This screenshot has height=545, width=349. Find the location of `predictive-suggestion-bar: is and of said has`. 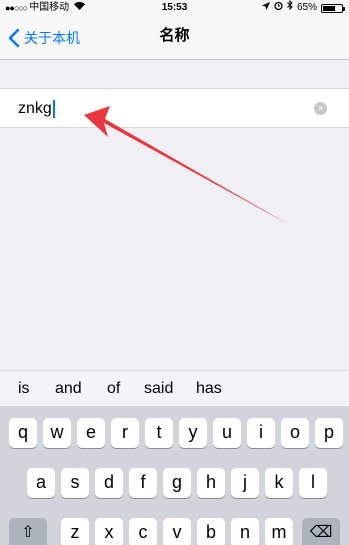

predictive-suggestion-bar: is and of said has is located at coordinates (174, 388).